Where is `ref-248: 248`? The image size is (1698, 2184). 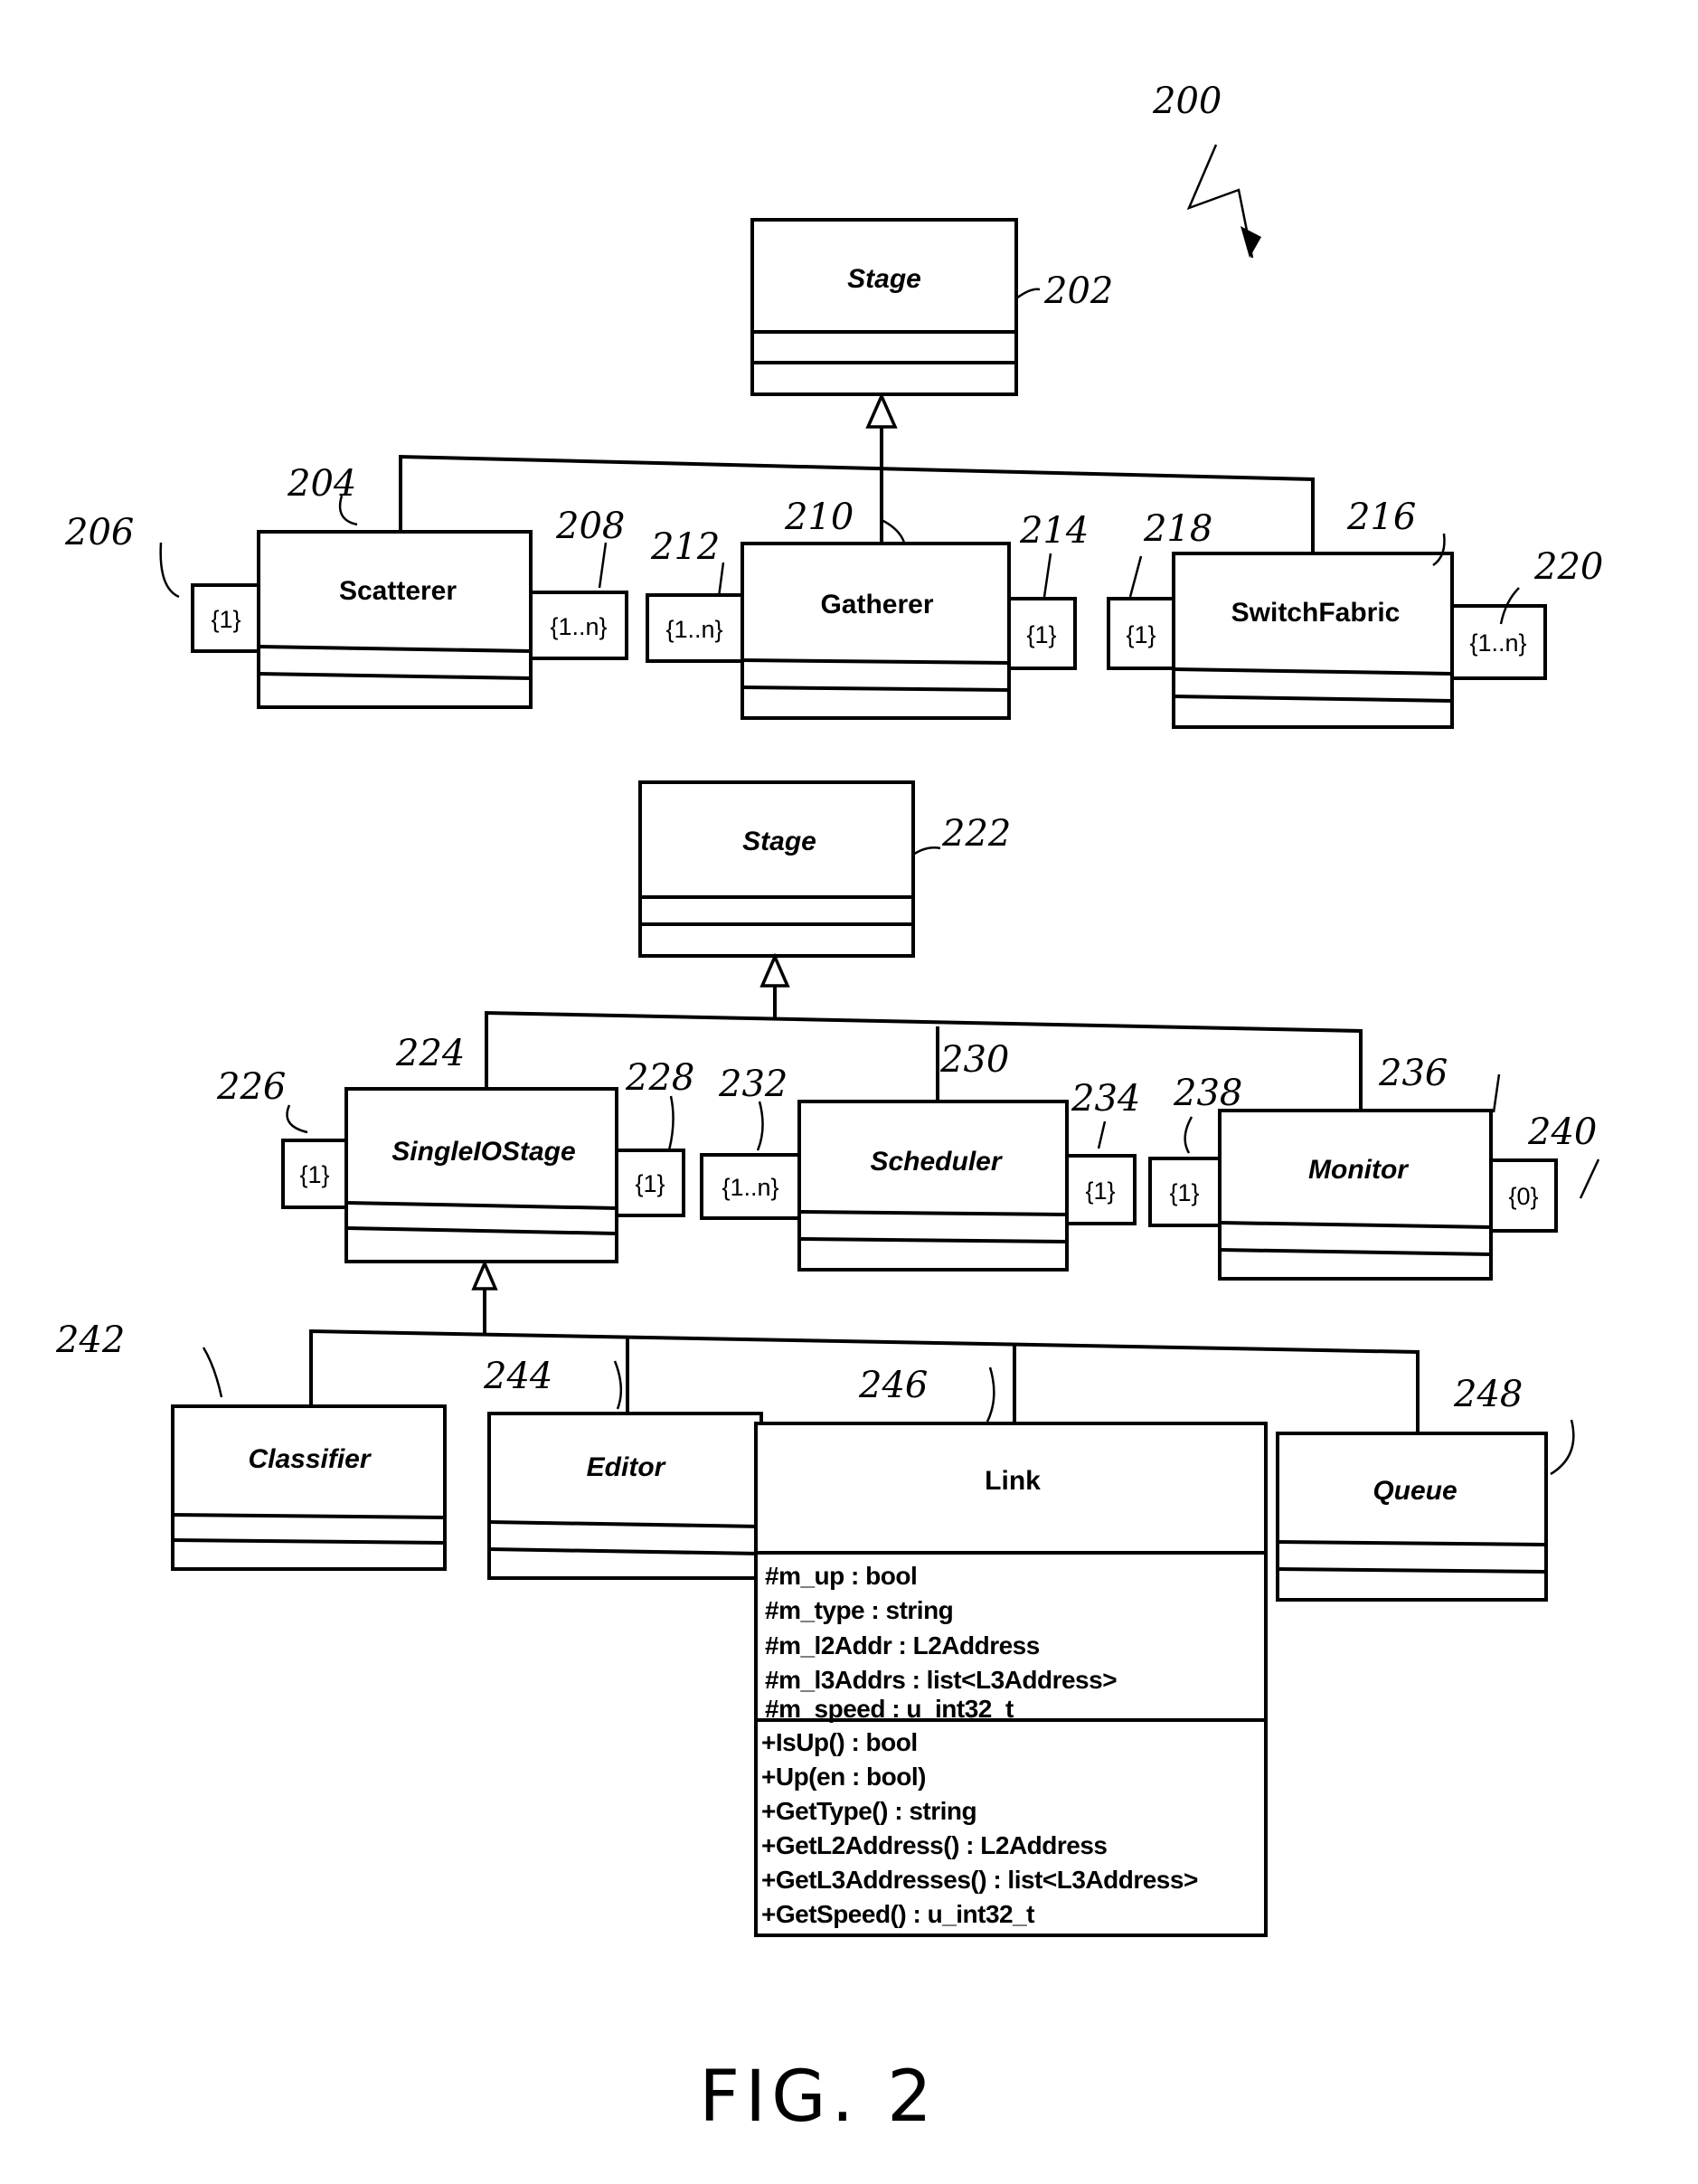 ref-248: 248 is located at coordinates (1488, 1394).